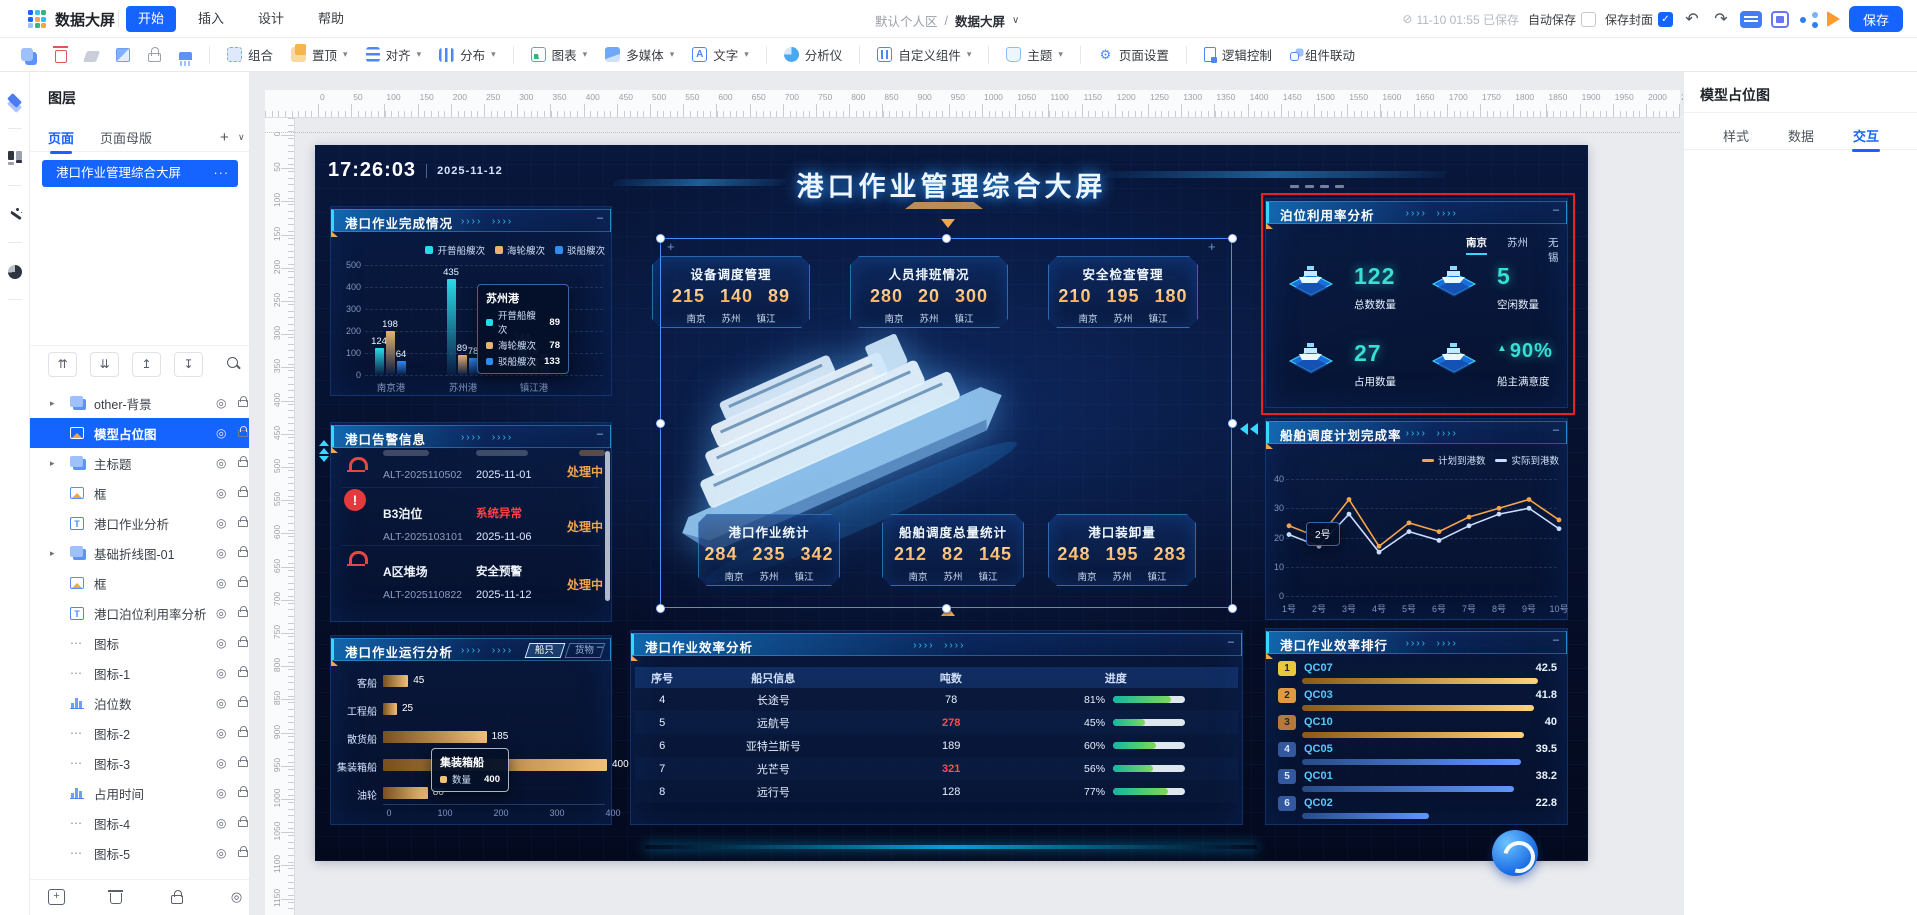 The height and width of the screenshot is (915, 1917). I want to click on rank-row-3: 4 QC05 39.5, so click(1417, 755).